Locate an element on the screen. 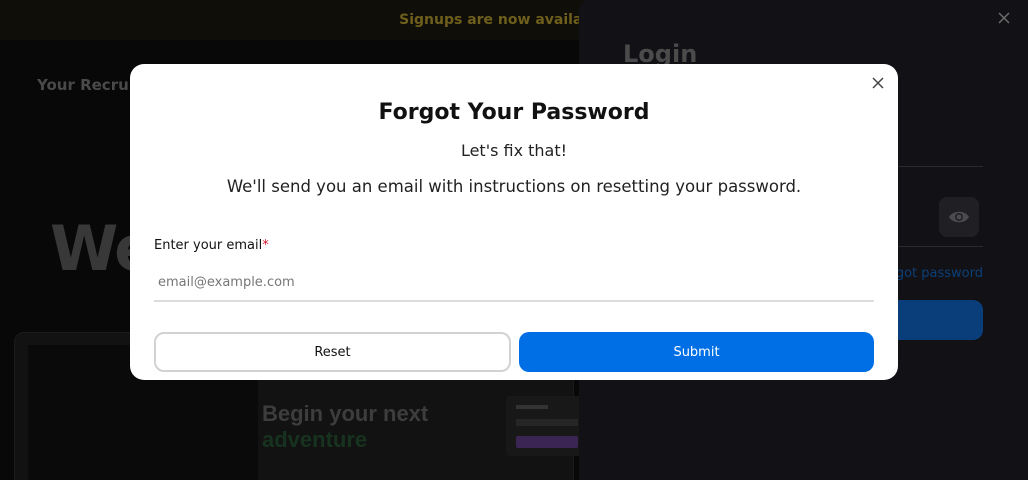 The height and width of the screenshot is (480, 1028). forgot-password-link-text: Forgot password? is located at coordinates (934, 273).